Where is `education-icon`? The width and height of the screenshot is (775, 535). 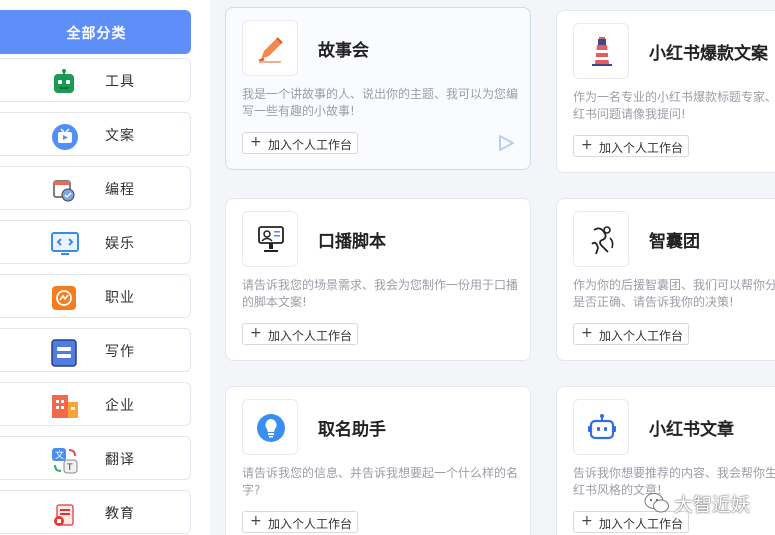 education-icon is located at coordinates (64, 513).